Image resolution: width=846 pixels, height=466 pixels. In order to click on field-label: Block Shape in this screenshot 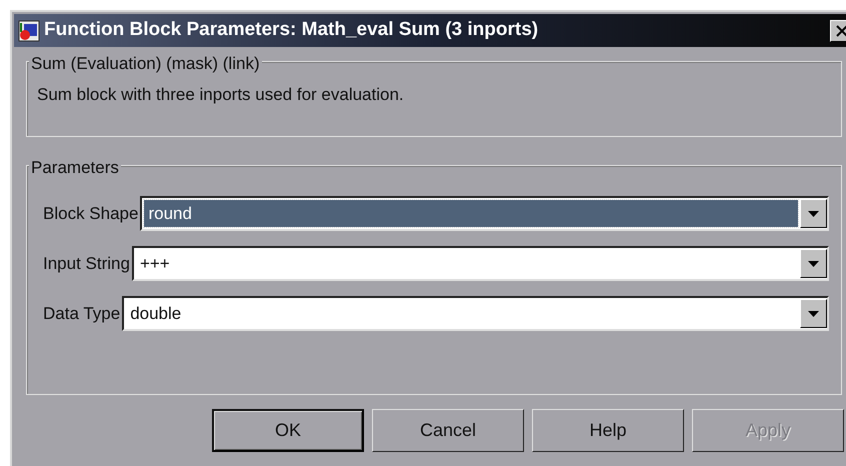, I will do `click(90, 213)`.